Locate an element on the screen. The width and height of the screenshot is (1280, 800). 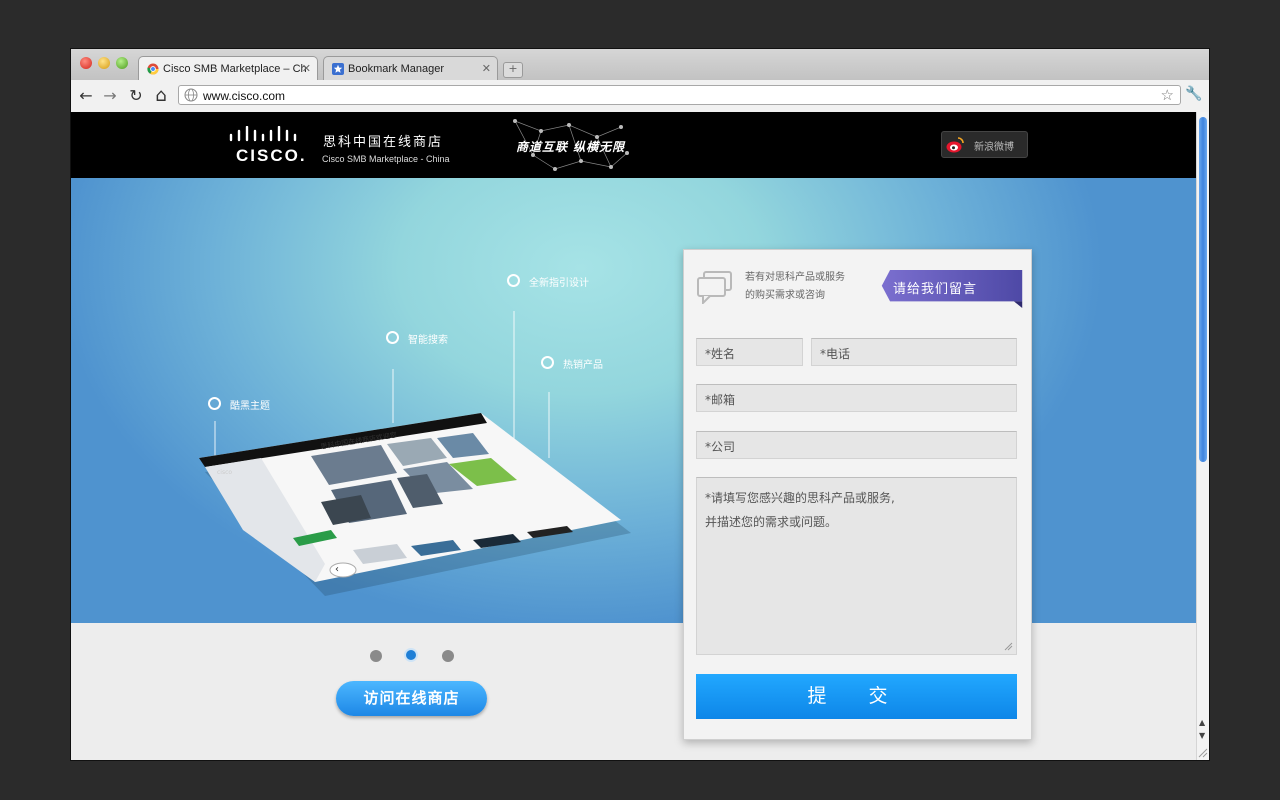
tab-cisco-marketplace: Cisco SMB Marketplace – Ch ✕ is located at coordinates (228, 68).